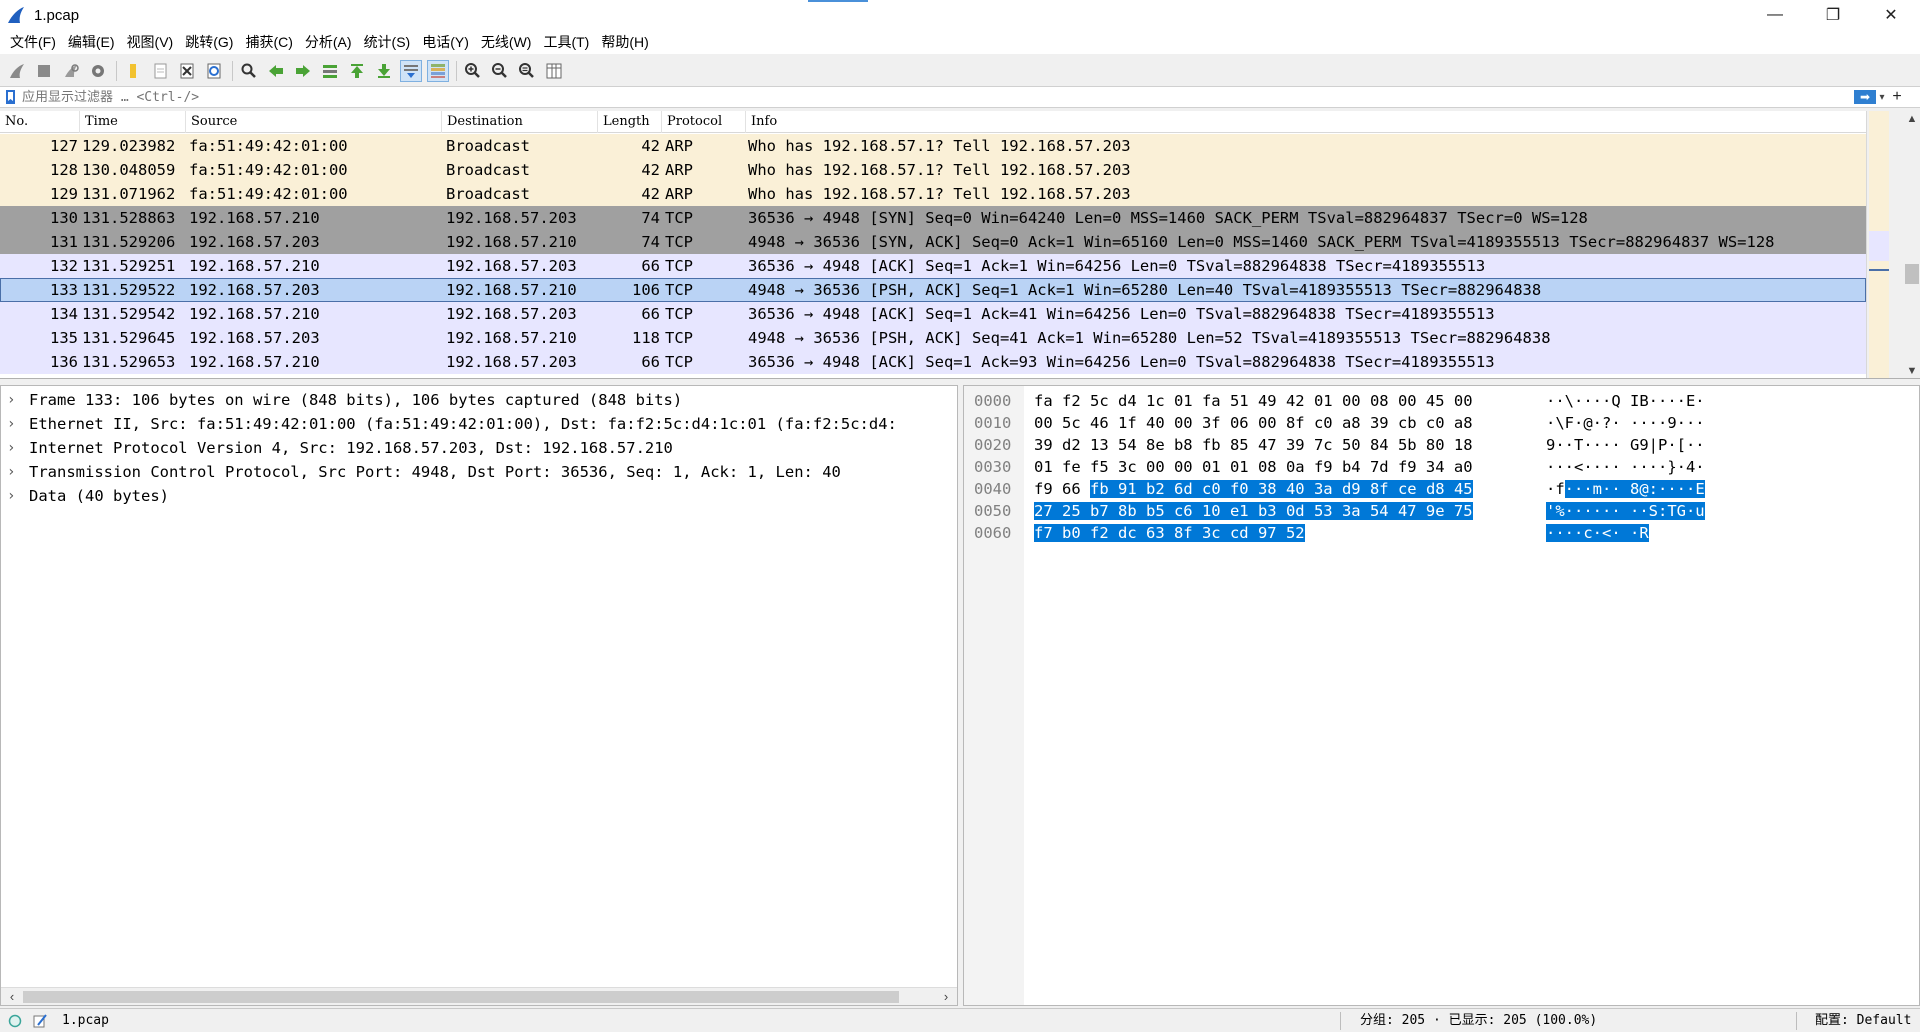  What do you see at coordinates (554, 71) in the screenshot?
I see `resize-columns-icon` at bounding box center [554, 71].